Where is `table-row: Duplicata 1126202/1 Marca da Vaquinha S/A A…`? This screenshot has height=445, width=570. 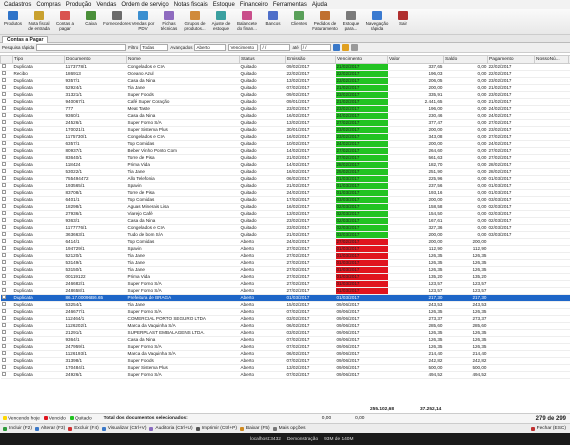 table-row: Duplicata 1126202/1 Marca da Vaquinha S/A A… is located at coordinates (285, 326).